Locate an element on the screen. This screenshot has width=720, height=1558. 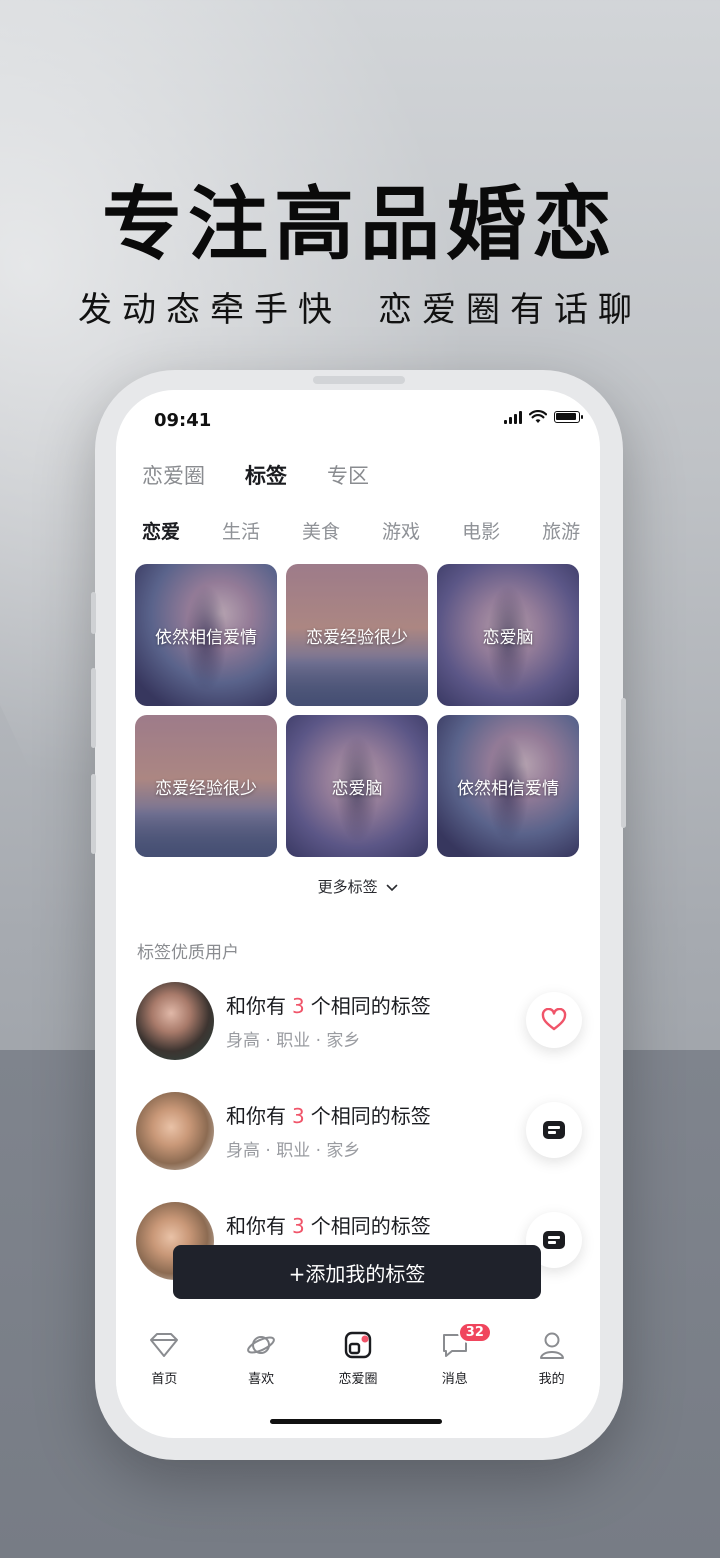
like-button is located at coordinates (554, 1020).